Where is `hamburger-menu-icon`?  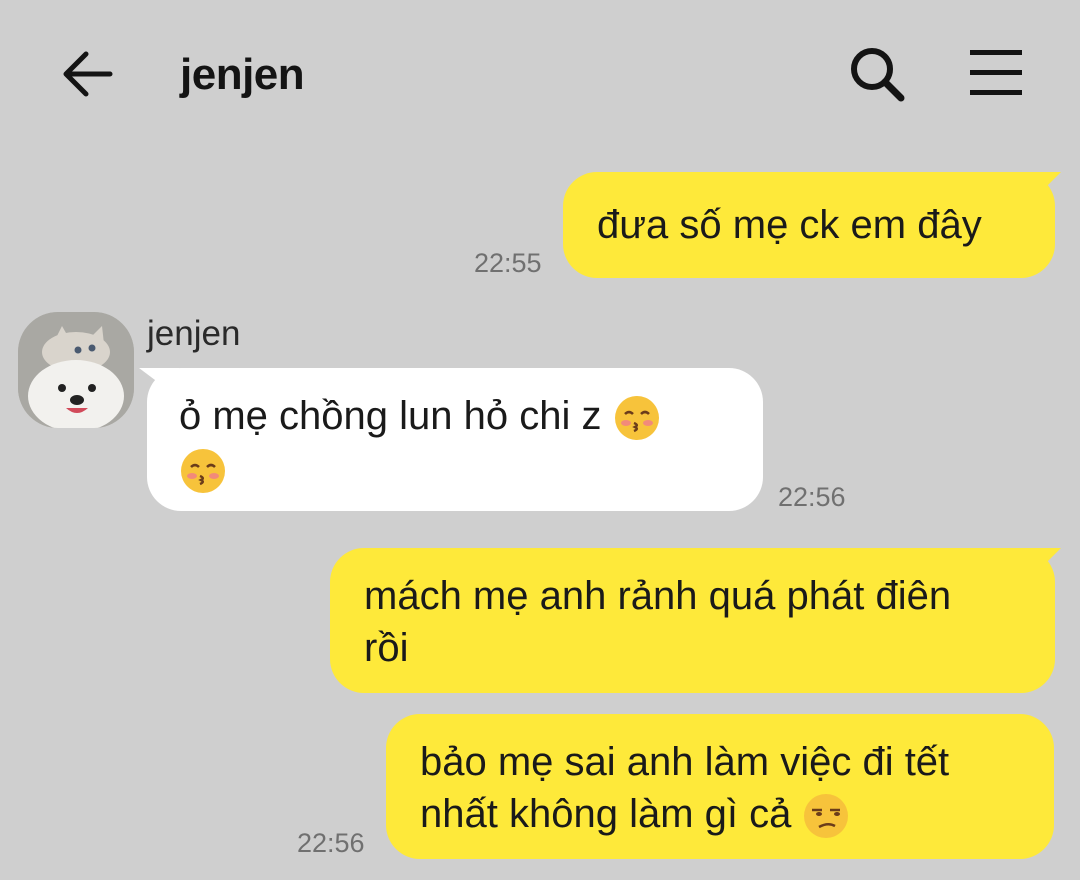 hamburger-menu-icon is located at coordinates (996, 72).